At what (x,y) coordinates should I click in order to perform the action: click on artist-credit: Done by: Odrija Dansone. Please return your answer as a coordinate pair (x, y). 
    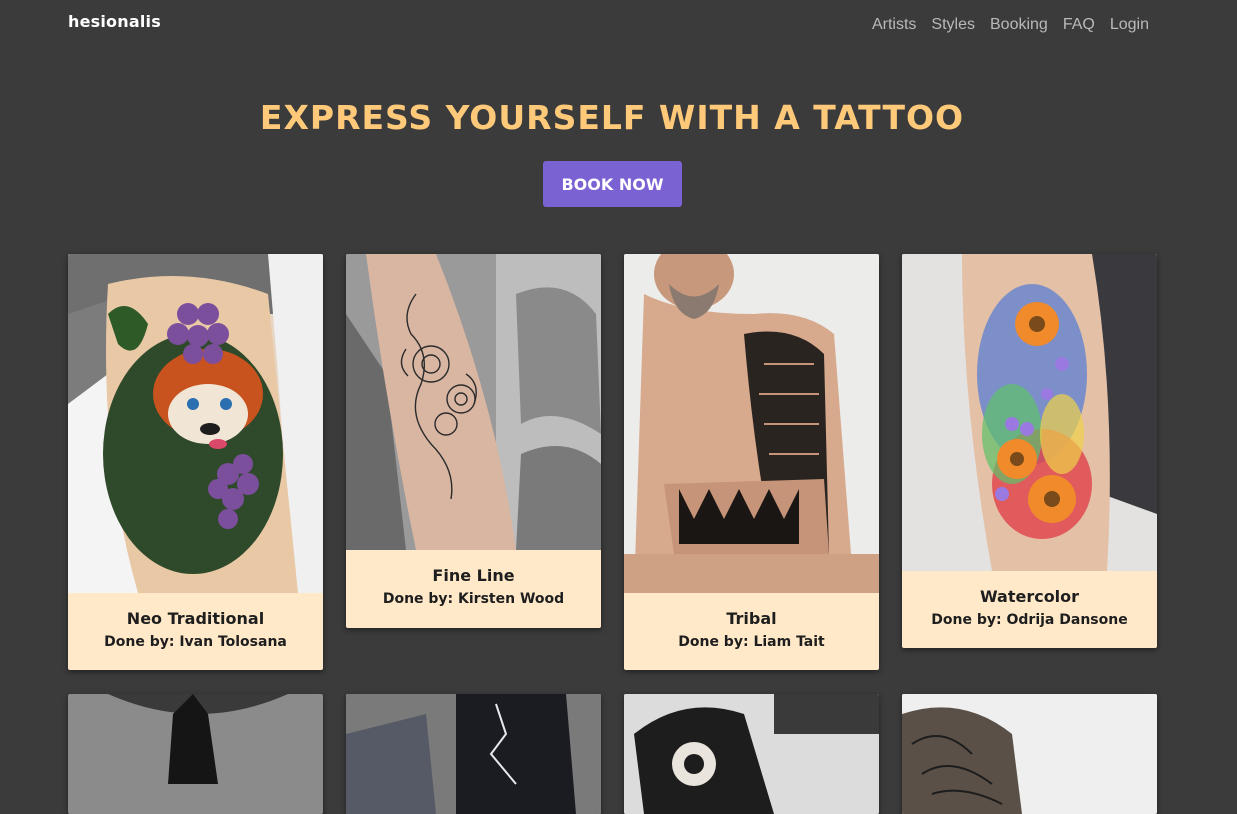
    Looking at the image, I should click on (1029, 620).